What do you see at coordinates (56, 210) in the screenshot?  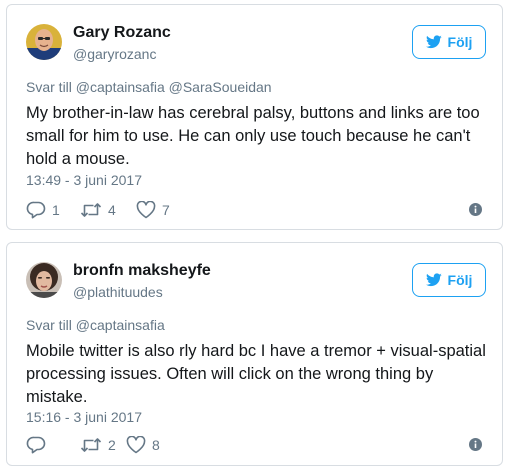 I see `reply-count: 1` at bounding box center [56, 210].